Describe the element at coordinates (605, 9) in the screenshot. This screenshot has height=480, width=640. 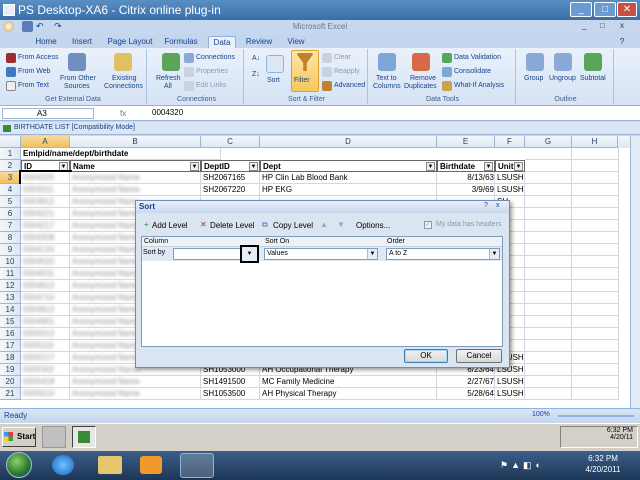
I see `maximize-button: □` at that location.